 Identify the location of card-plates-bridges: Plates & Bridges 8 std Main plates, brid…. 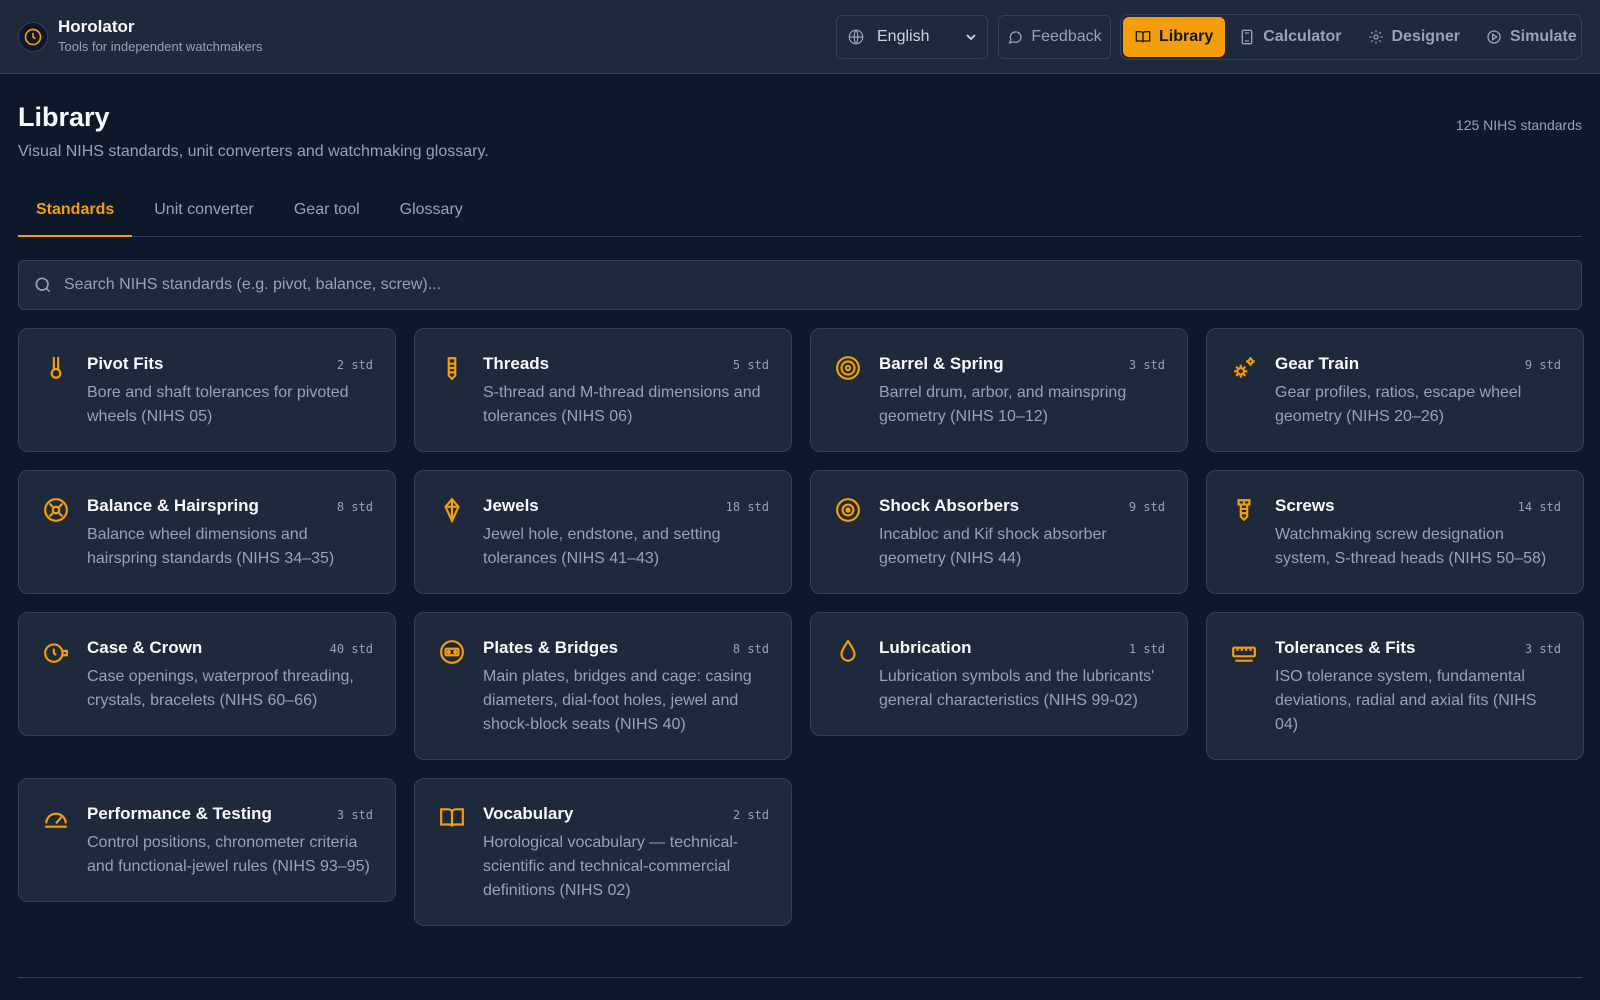
(603, 686).